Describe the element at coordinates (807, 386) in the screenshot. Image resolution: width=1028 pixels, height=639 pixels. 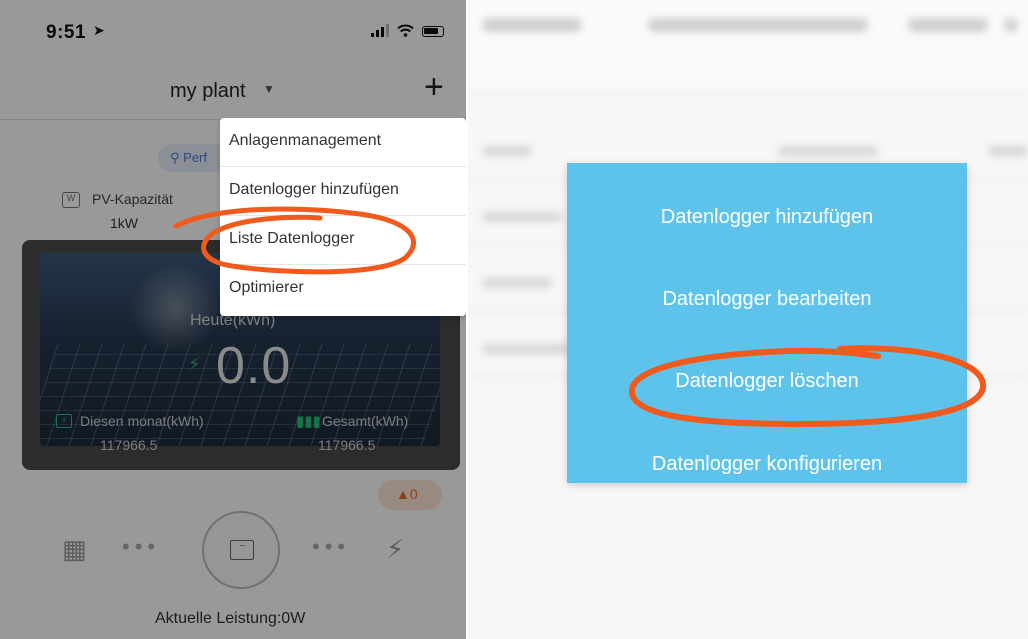
I see `annotation-circle-right` at that location.